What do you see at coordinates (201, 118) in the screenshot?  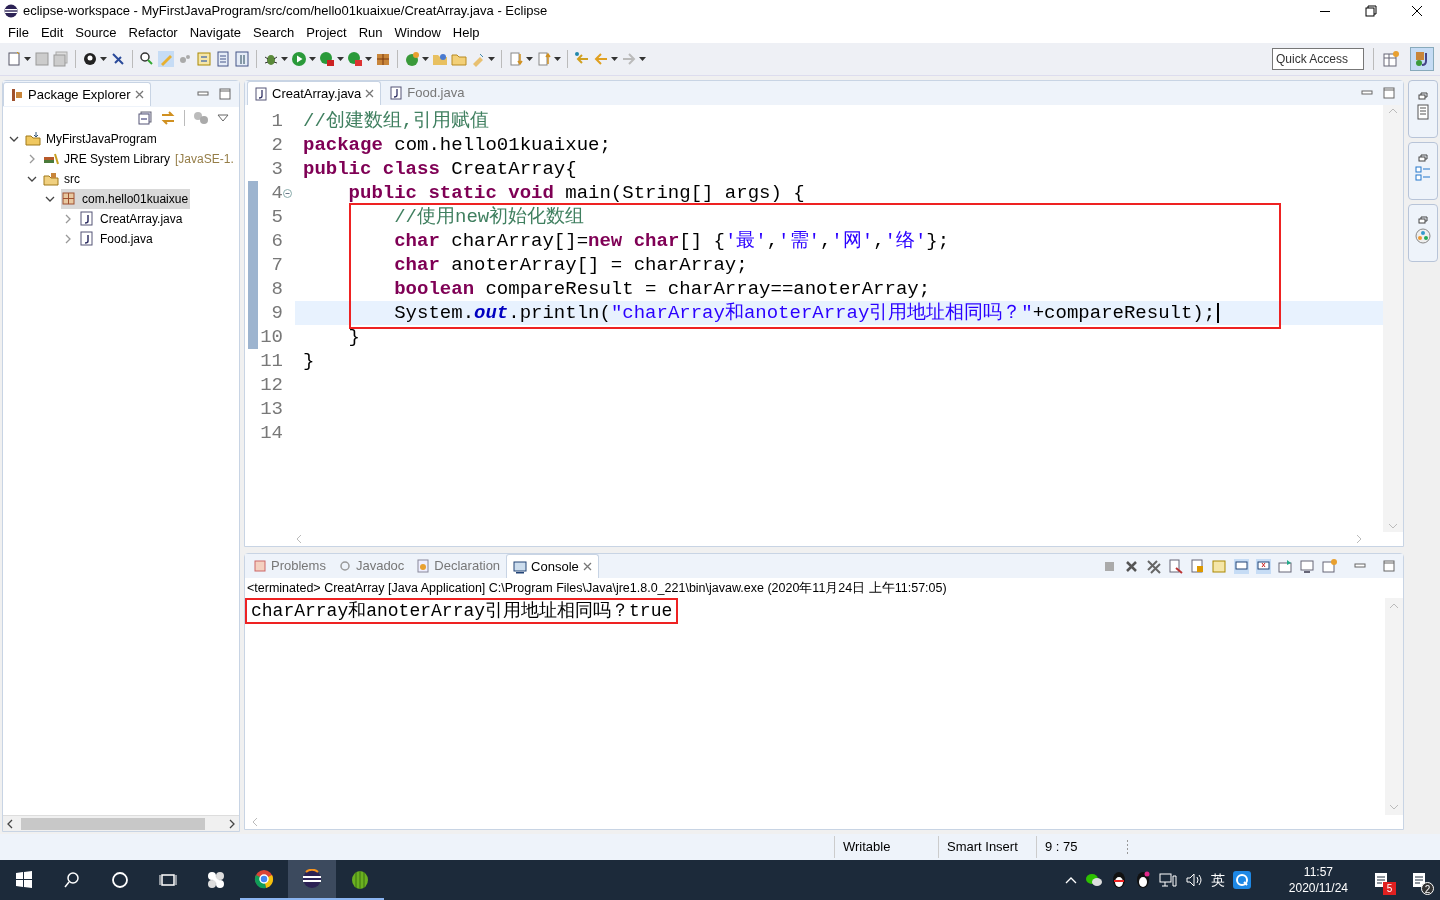 I see `filter-icon` at bounding box center [201, 118].